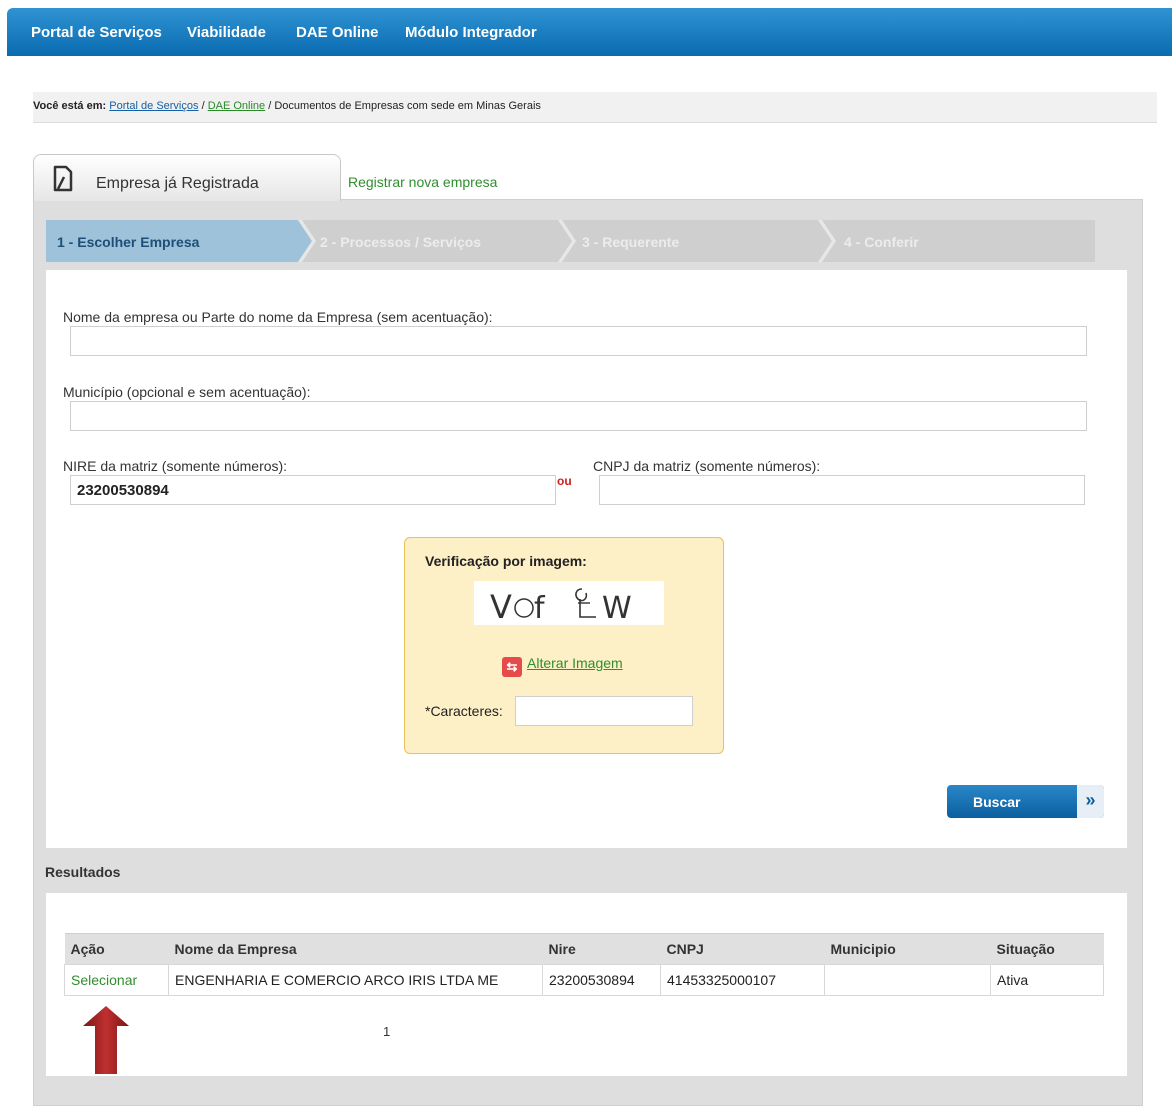 The image size is (1172, 1117). Describe the element at coordinates (1090, 801) in the screenshot. I see `double-chevron-right-icon: »` at that location.